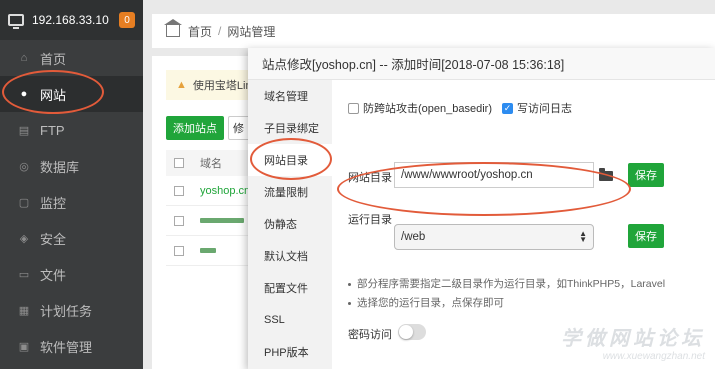 The image size is (715, 369). Describe the element at coordinates (290, 96) in the screenshot. I see `tab-domain: 域名管理` at that location.